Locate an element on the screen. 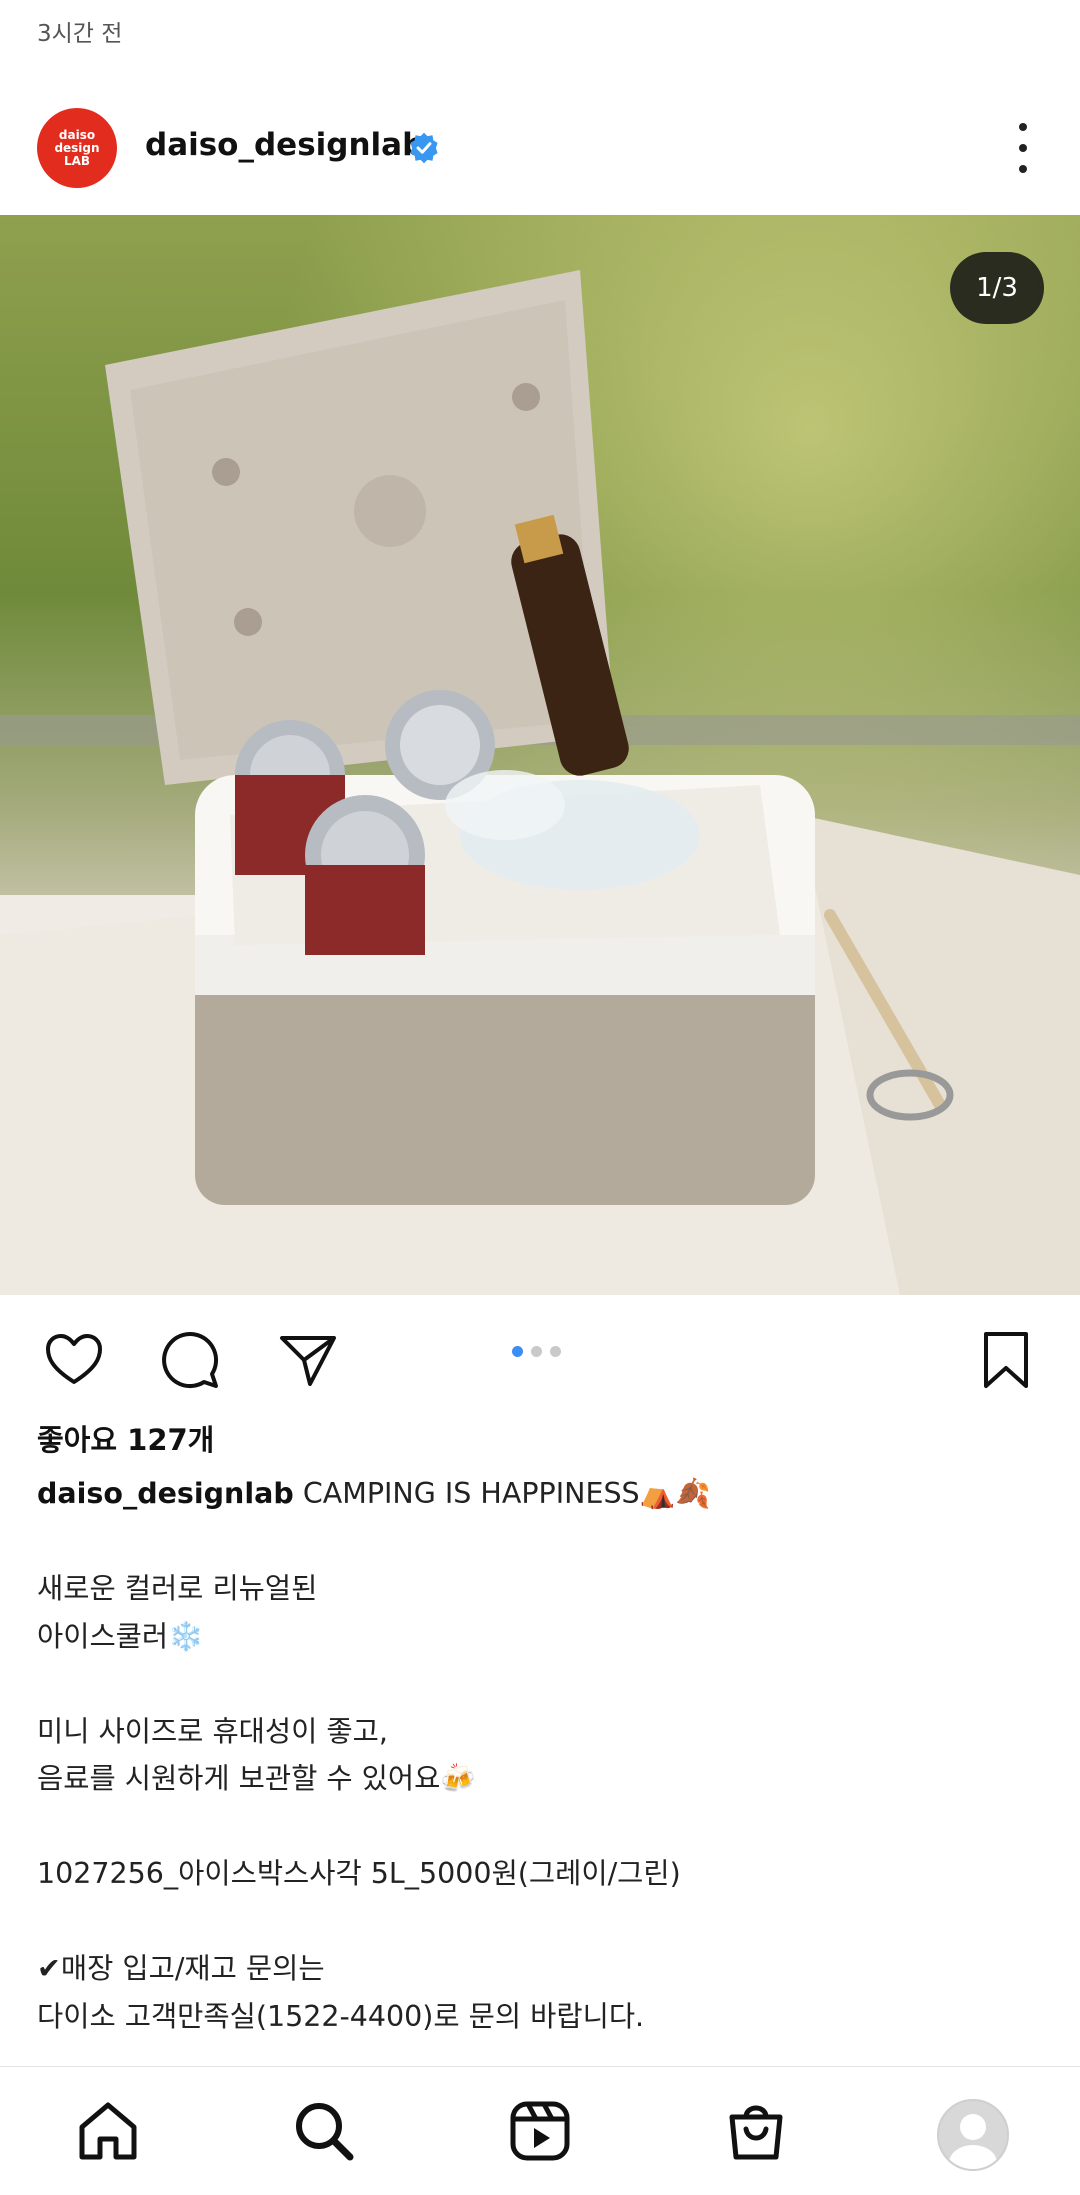  caption-line: ✔매장 입고/재고 문의는 is located at coordinates (181, 1968).